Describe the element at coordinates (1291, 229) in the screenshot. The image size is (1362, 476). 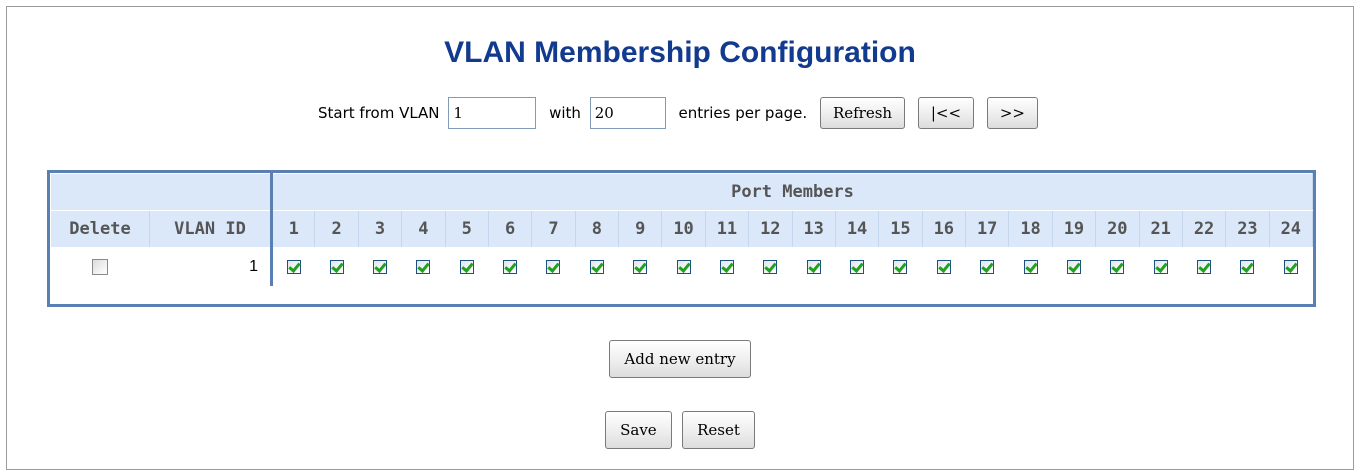
I see `port-header-24: 24` at that location.